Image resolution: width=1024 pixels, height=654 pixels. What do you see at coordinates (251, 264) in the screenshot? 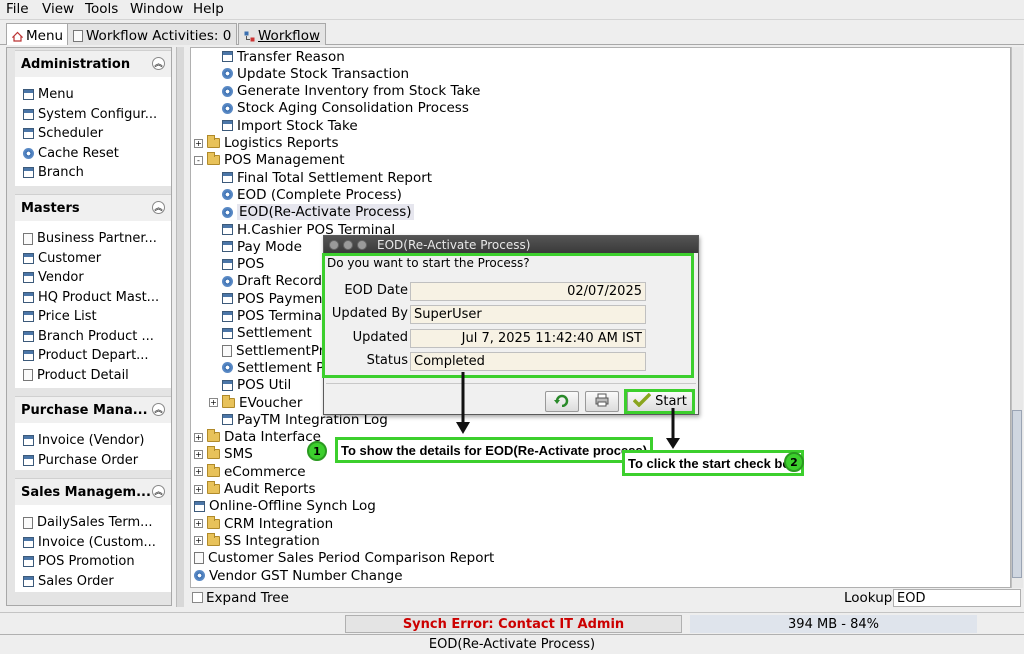
I see `tree-row-label: POS` at bounding box center [251, 264].